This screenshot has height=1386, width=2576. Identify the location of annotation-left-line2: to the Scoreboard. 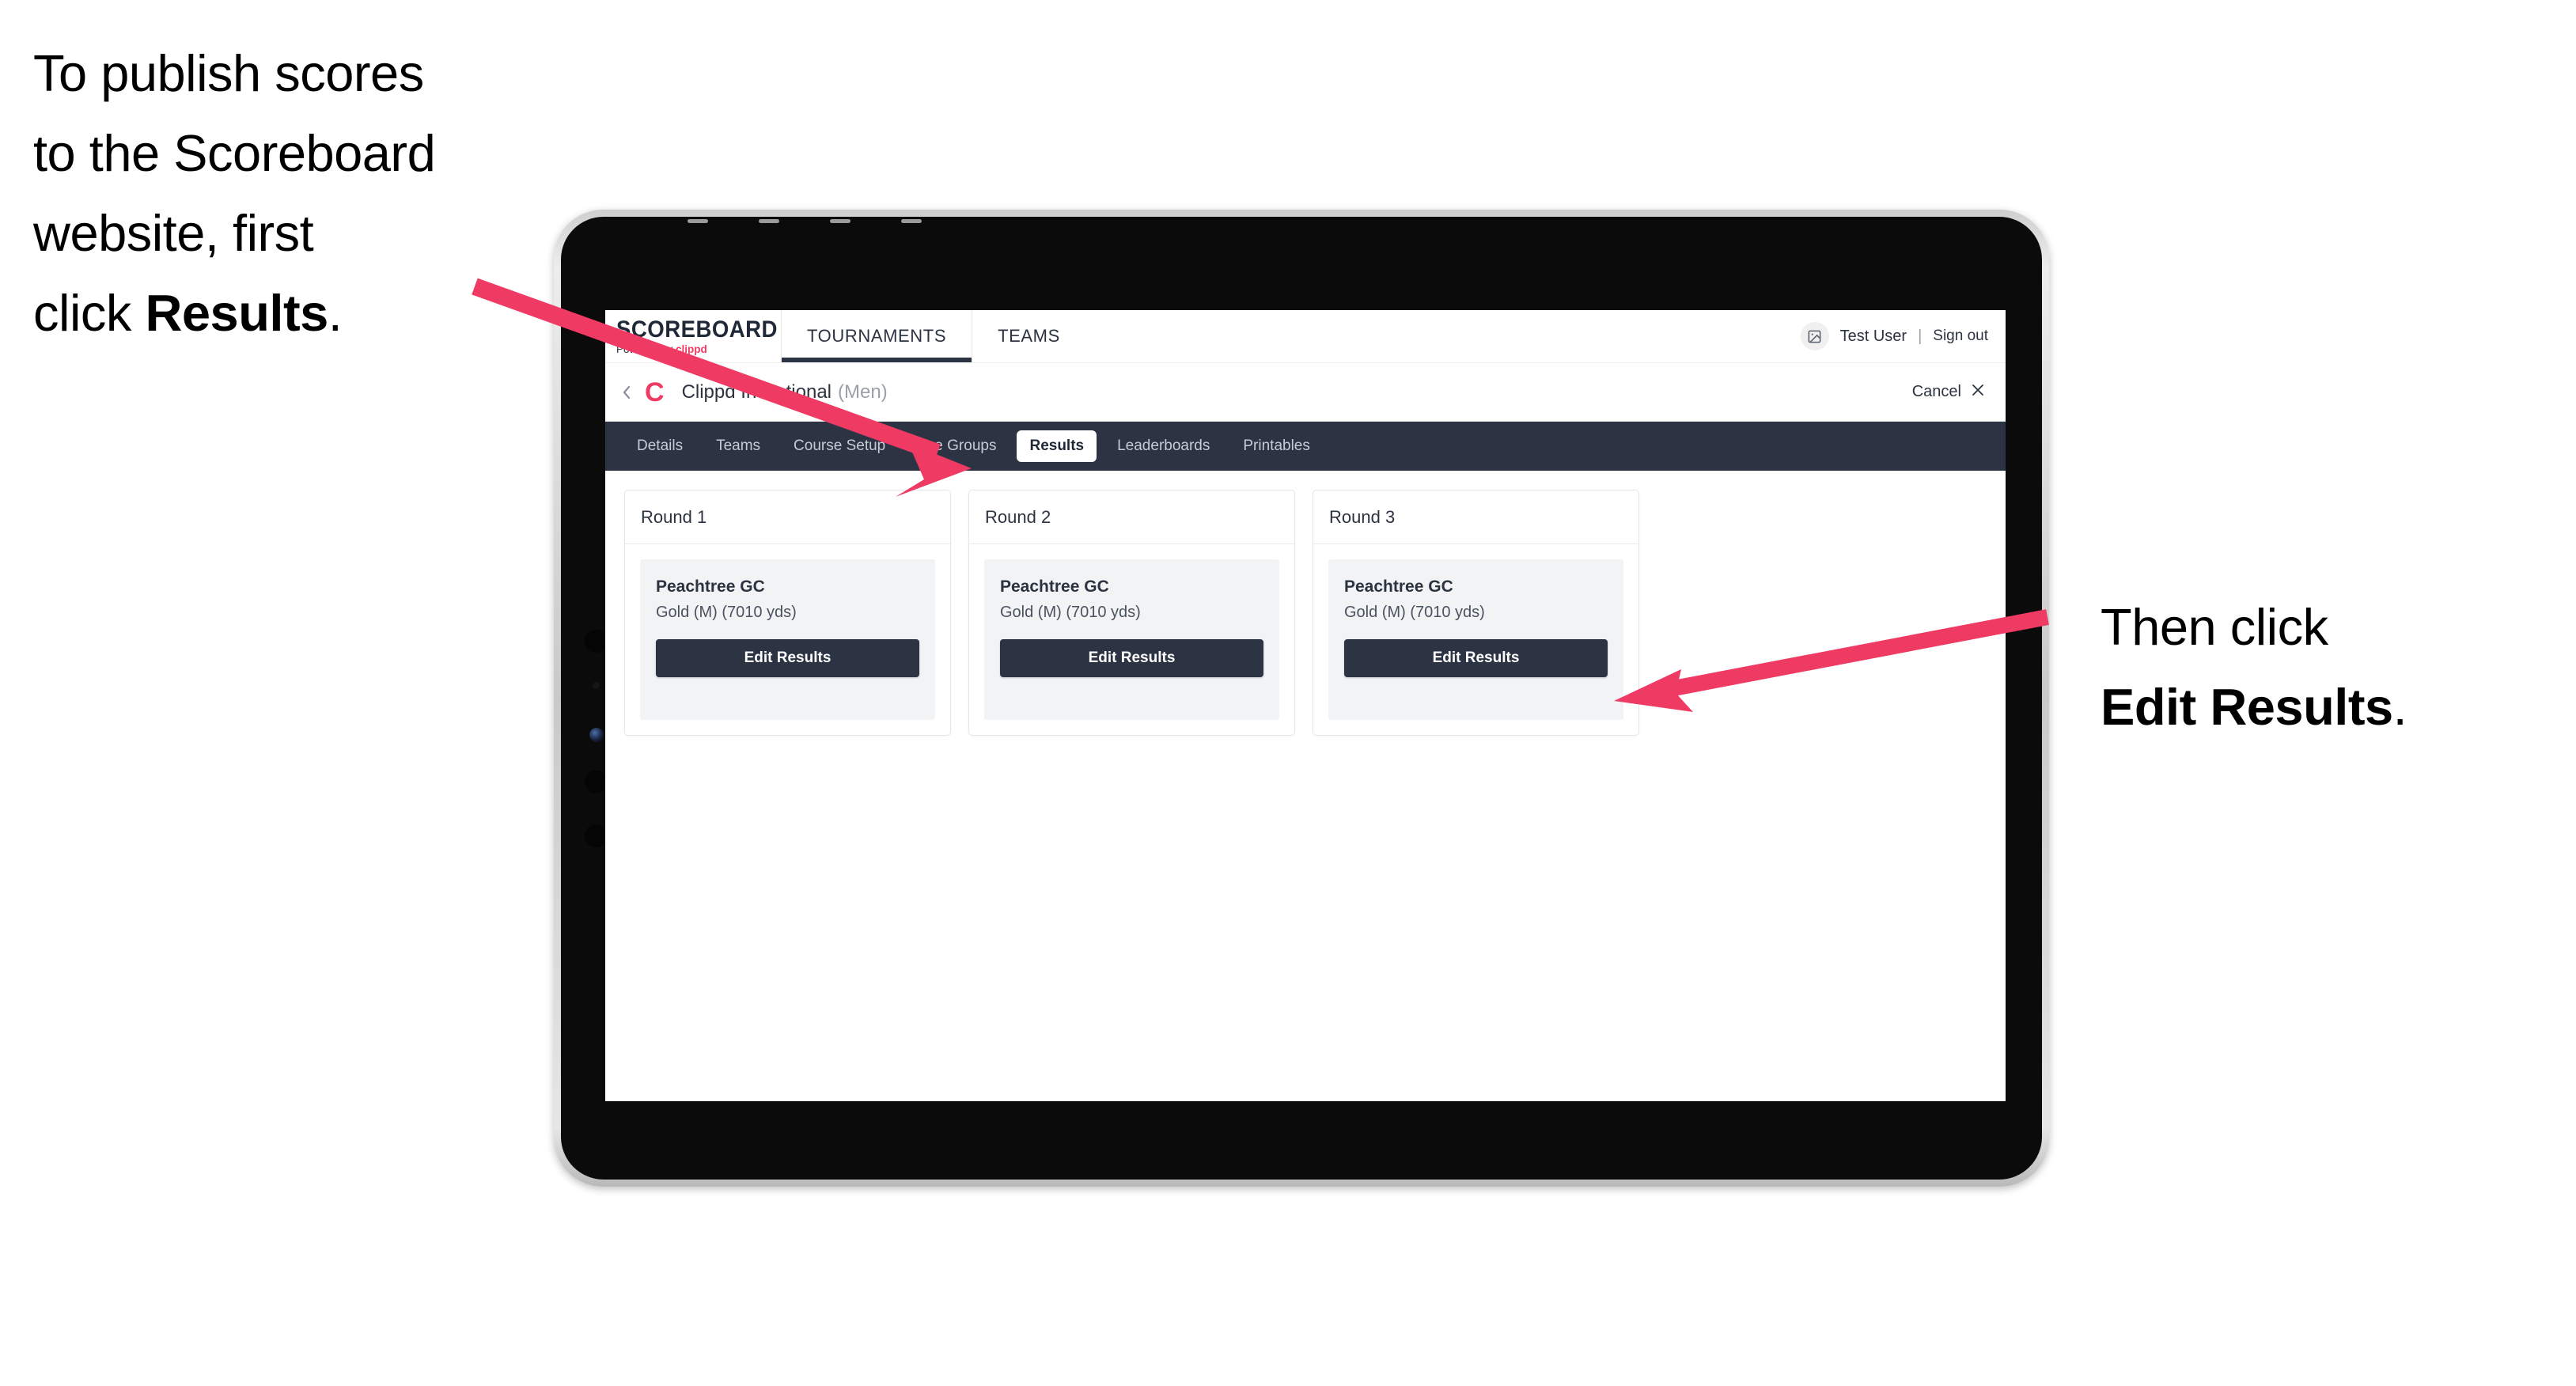
(234, 153).